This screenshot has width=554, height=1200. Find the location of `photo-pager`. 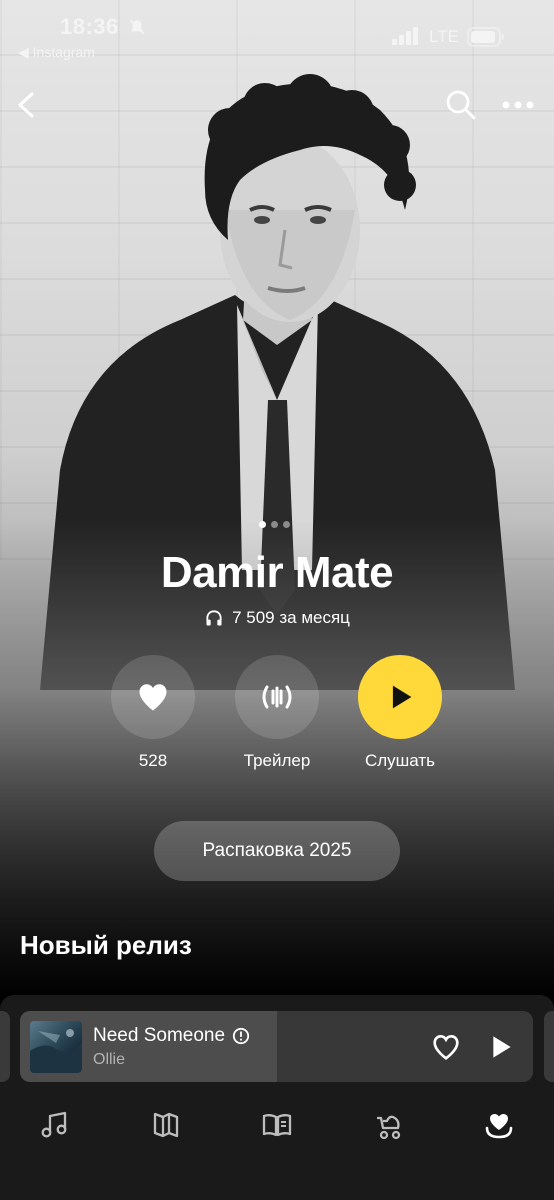

photo-pager is located at coordinates (274, 524).